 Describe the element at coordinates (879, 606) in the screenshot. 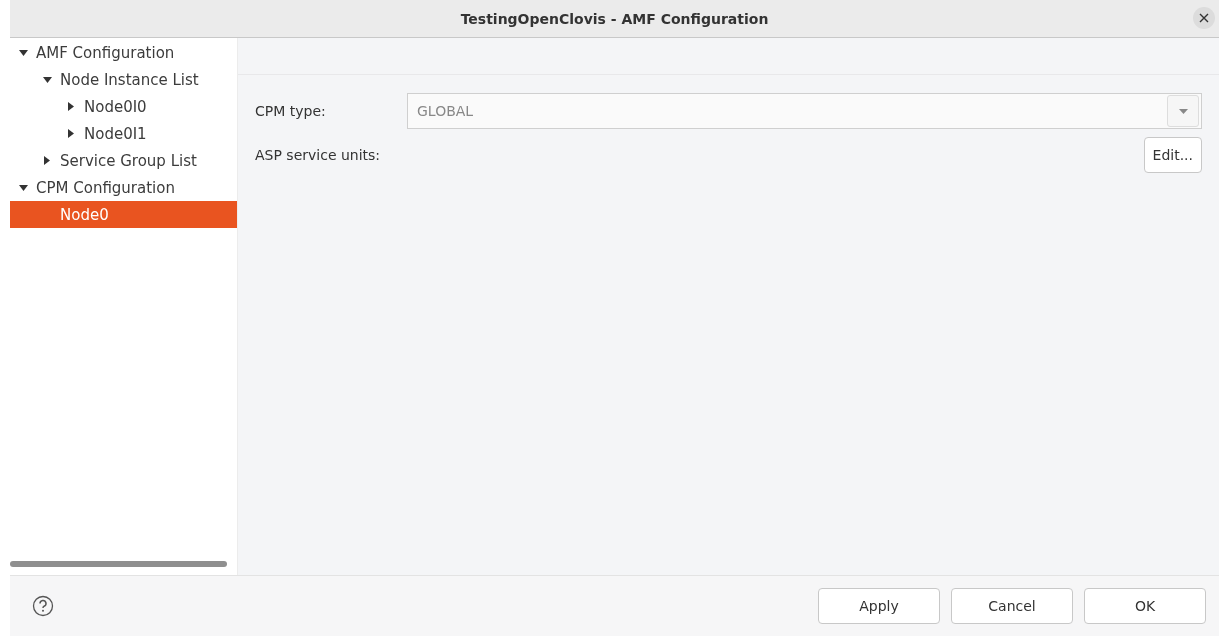

I see `dialog-button: Apply` at that location.